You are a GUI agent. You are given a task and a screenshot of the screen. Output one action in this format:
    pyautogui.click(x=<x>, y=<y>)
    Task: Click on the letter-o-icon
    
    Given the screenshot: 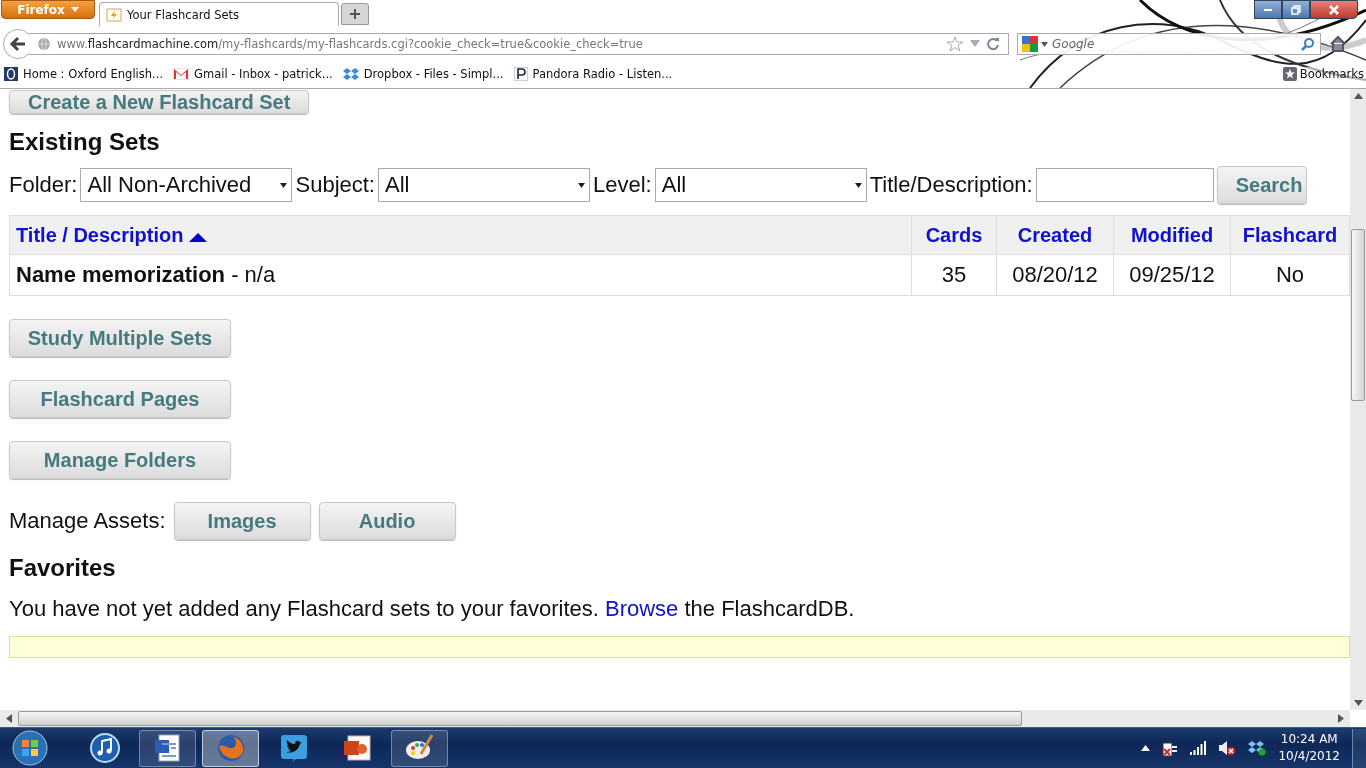 What is the action you would take?
    pyautogui.click(x=11, y=74)
    